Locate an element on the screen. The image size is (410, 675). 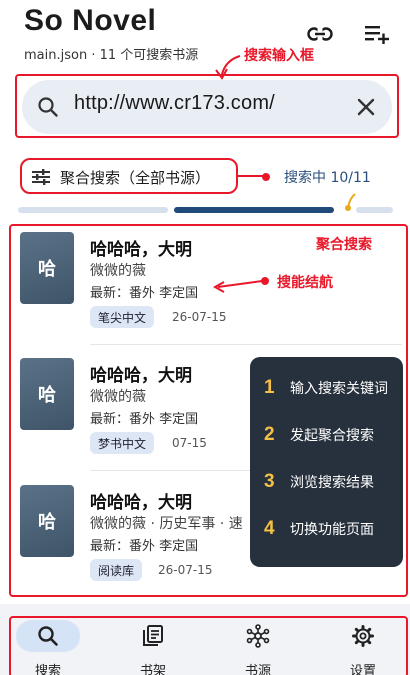
guide-step: 3 浏览搜索结果 is located at coordinates (319, 482).